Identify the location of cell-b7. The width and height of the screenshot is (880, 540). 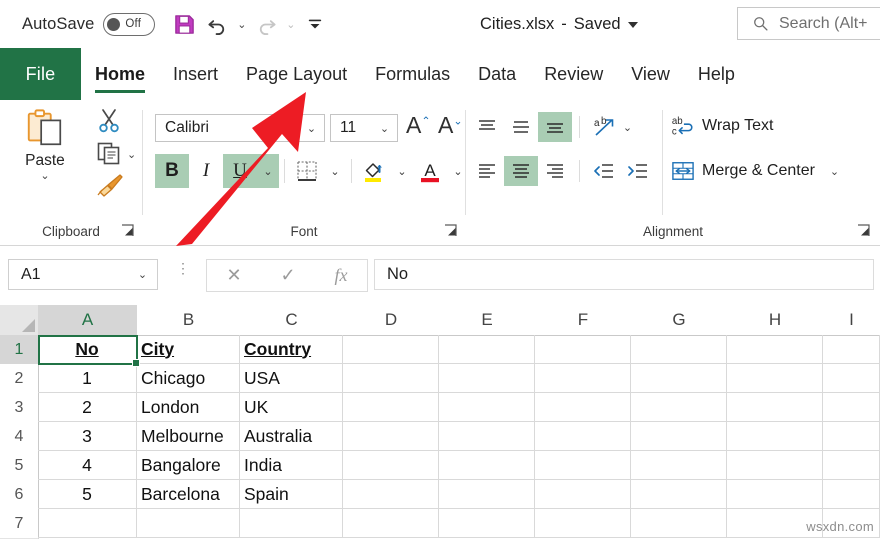
(188, 523).